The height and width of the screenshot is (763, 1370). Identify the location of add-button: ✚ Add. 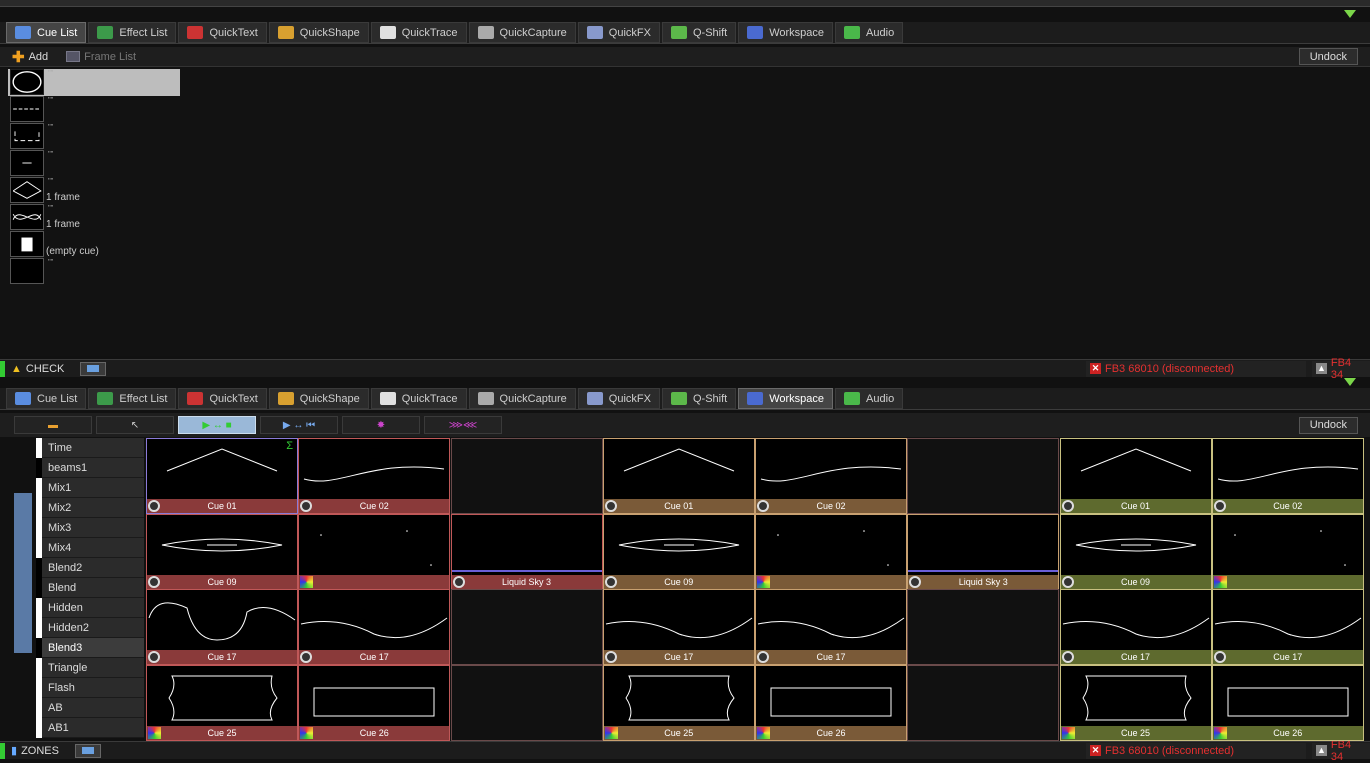
(30, 57).